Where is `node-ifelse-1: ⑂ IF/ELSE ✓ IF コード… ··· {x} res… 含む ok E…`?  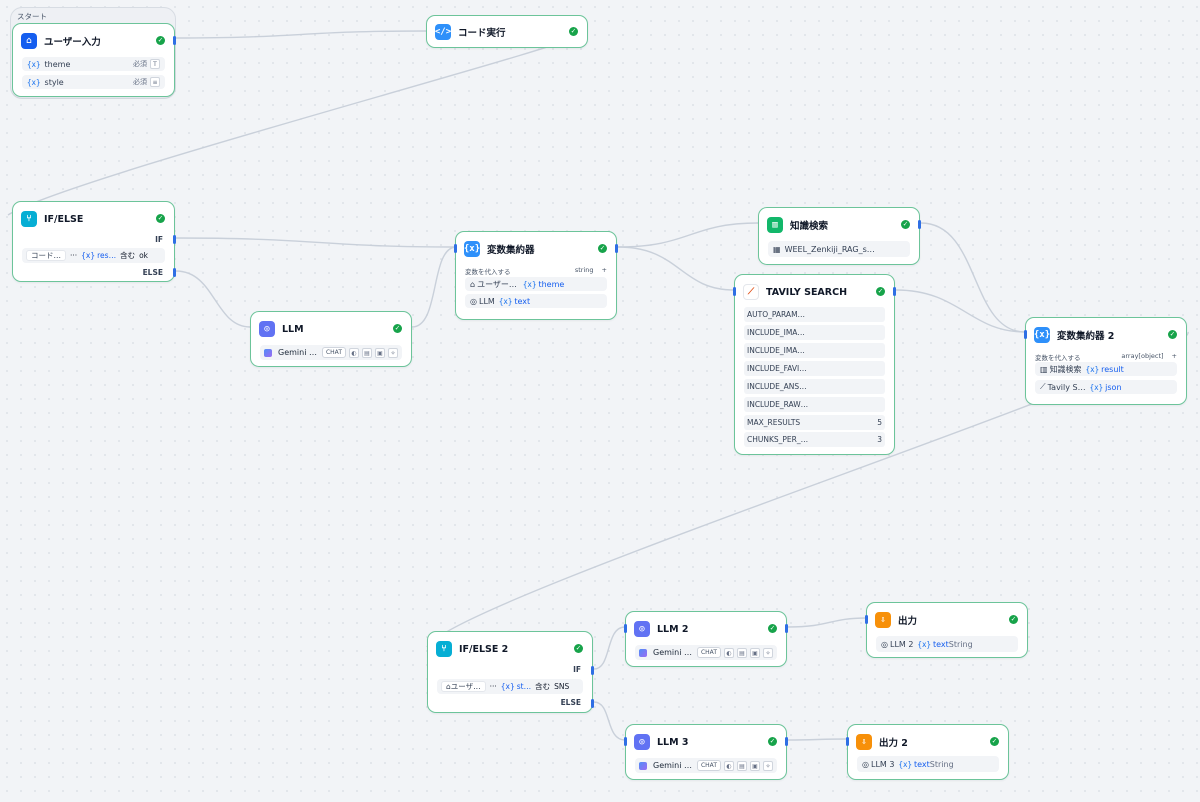 node-ifelse-1: ⑂ IF/ELSE ✓ IF コード… ··· {x} res… 含む ok E… is located at coordinates (94, 241).